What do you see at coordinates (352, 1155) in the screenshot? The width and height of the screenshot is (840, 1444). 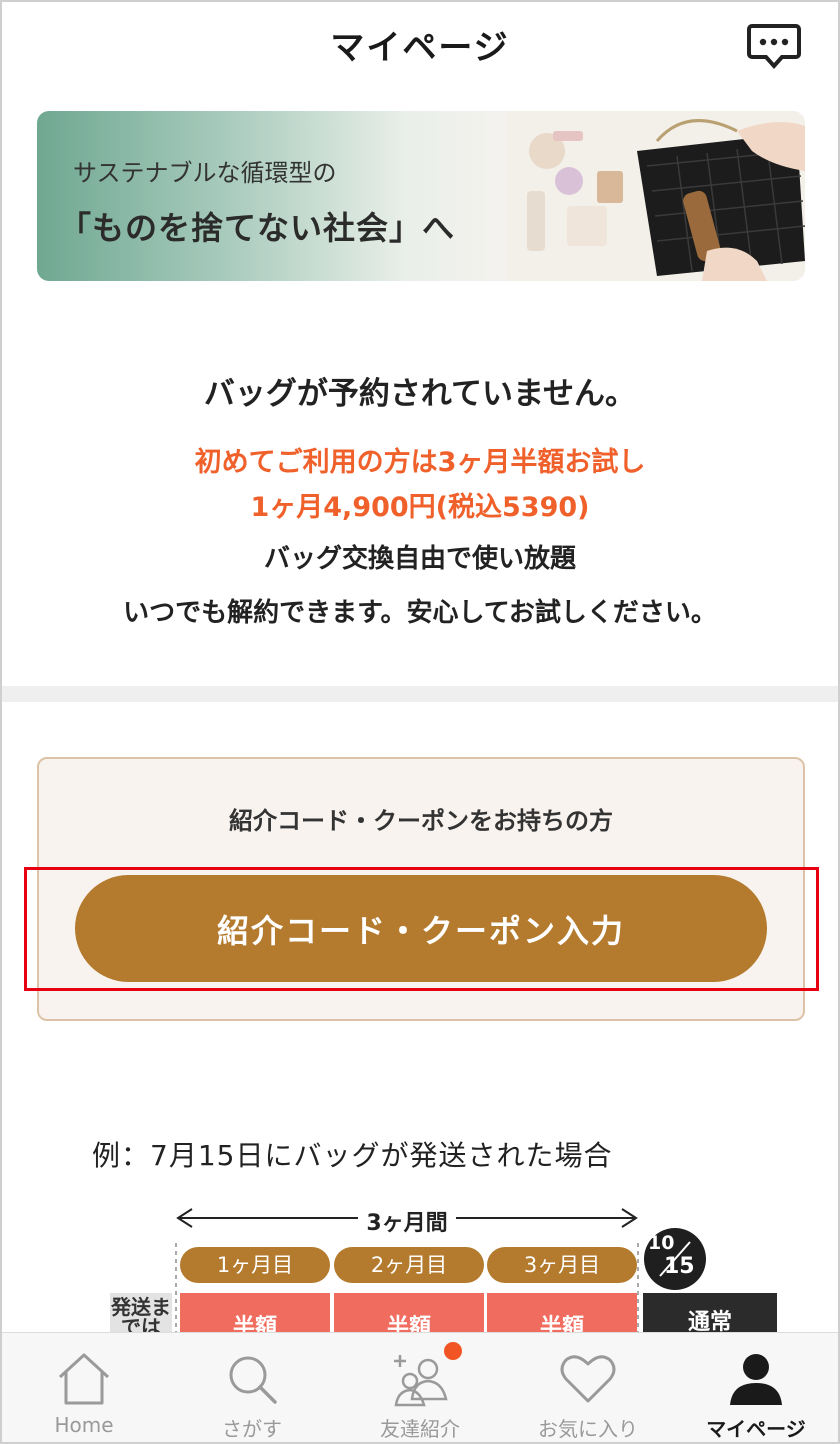 I see `example-title: 例：7月15日にバッグが発送された場合` at bounding box center [352, 1155].